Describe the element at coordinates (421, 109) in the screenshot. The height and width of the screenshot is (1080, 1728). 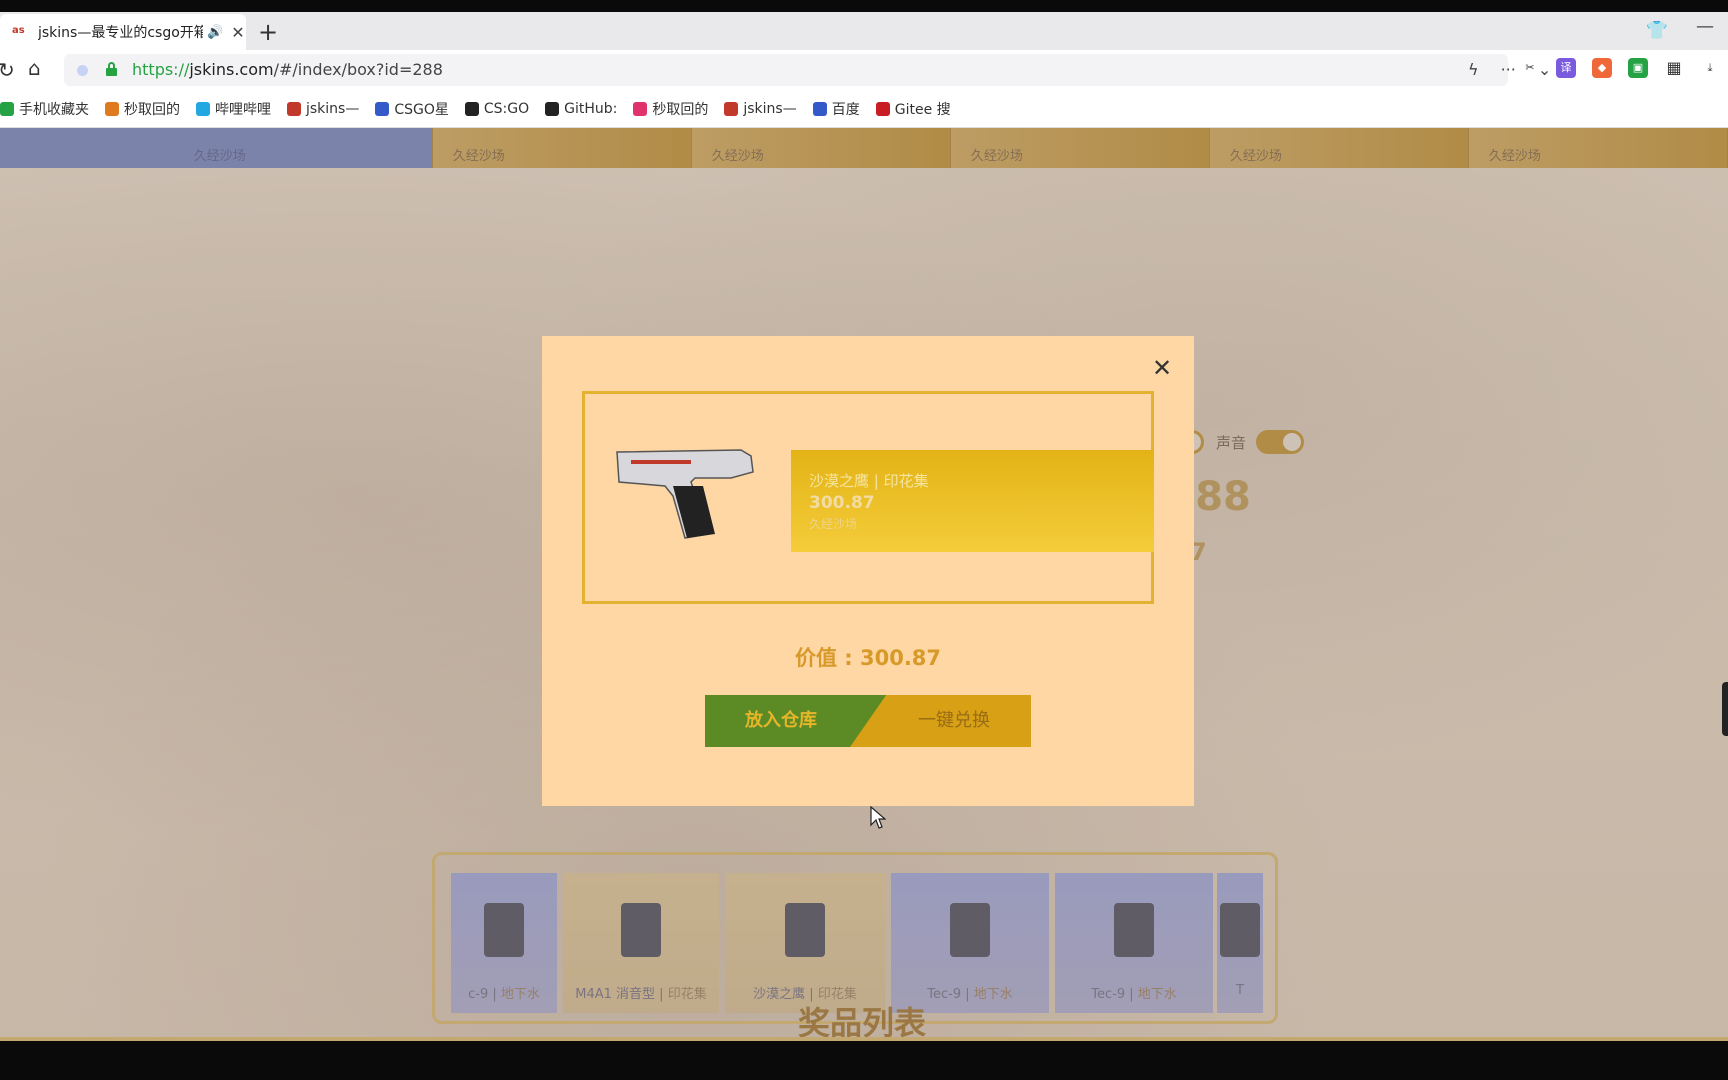
I see `bookmark-label: CSGO星` at that location.